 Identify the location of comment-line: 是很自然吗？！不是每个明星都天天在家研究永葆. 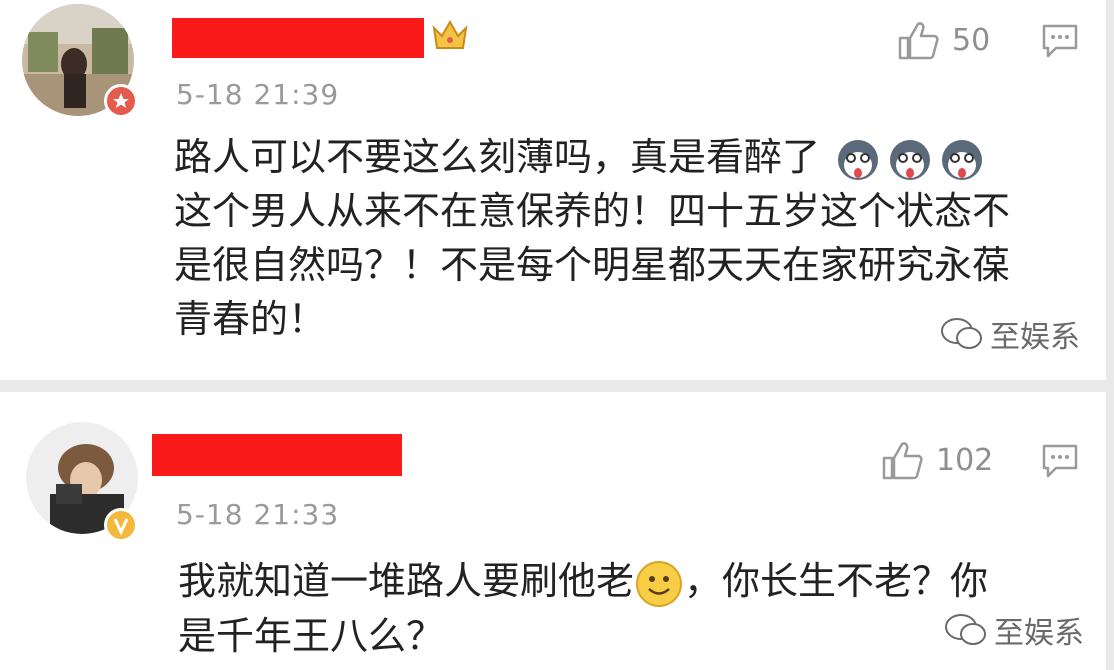
(592, 265).